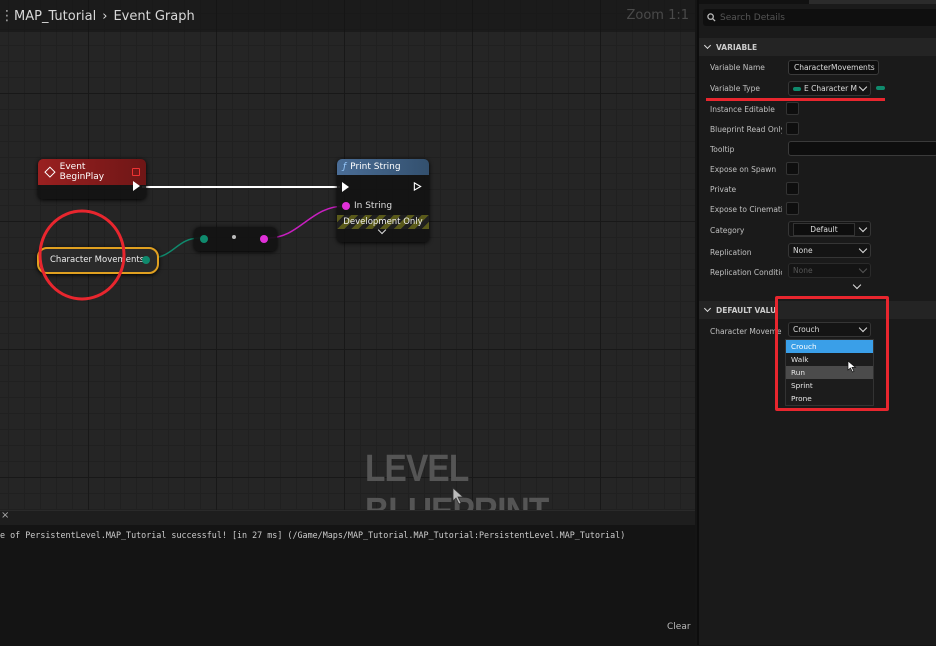 Image resolution: width=936 pixels, height=646 pixels. I want to click on search-placeholder: Search Details, so click(752, 17).